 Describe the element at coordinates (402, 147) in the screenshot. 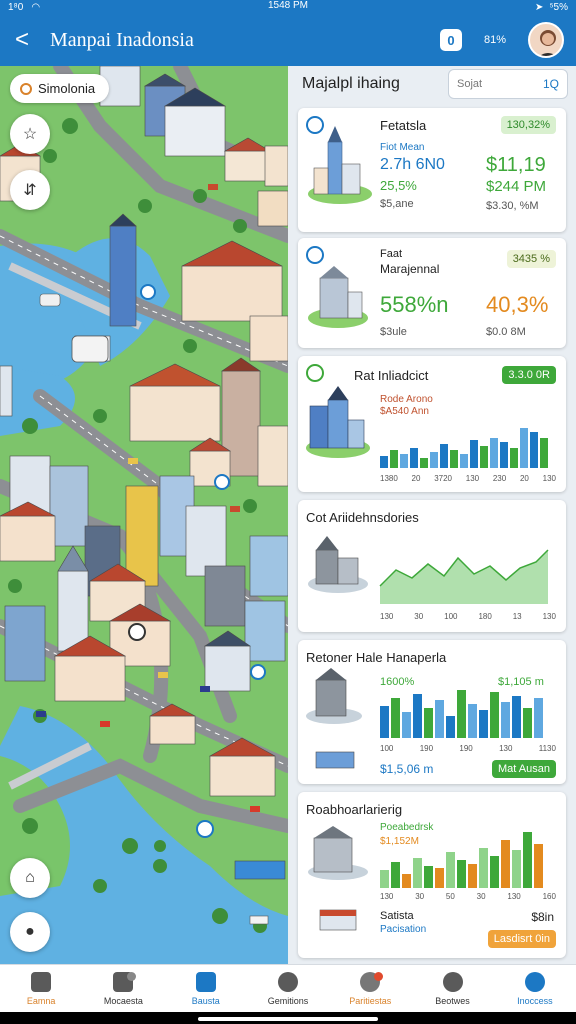

I see `card-1-sub1: Fiot Mean` at that location.